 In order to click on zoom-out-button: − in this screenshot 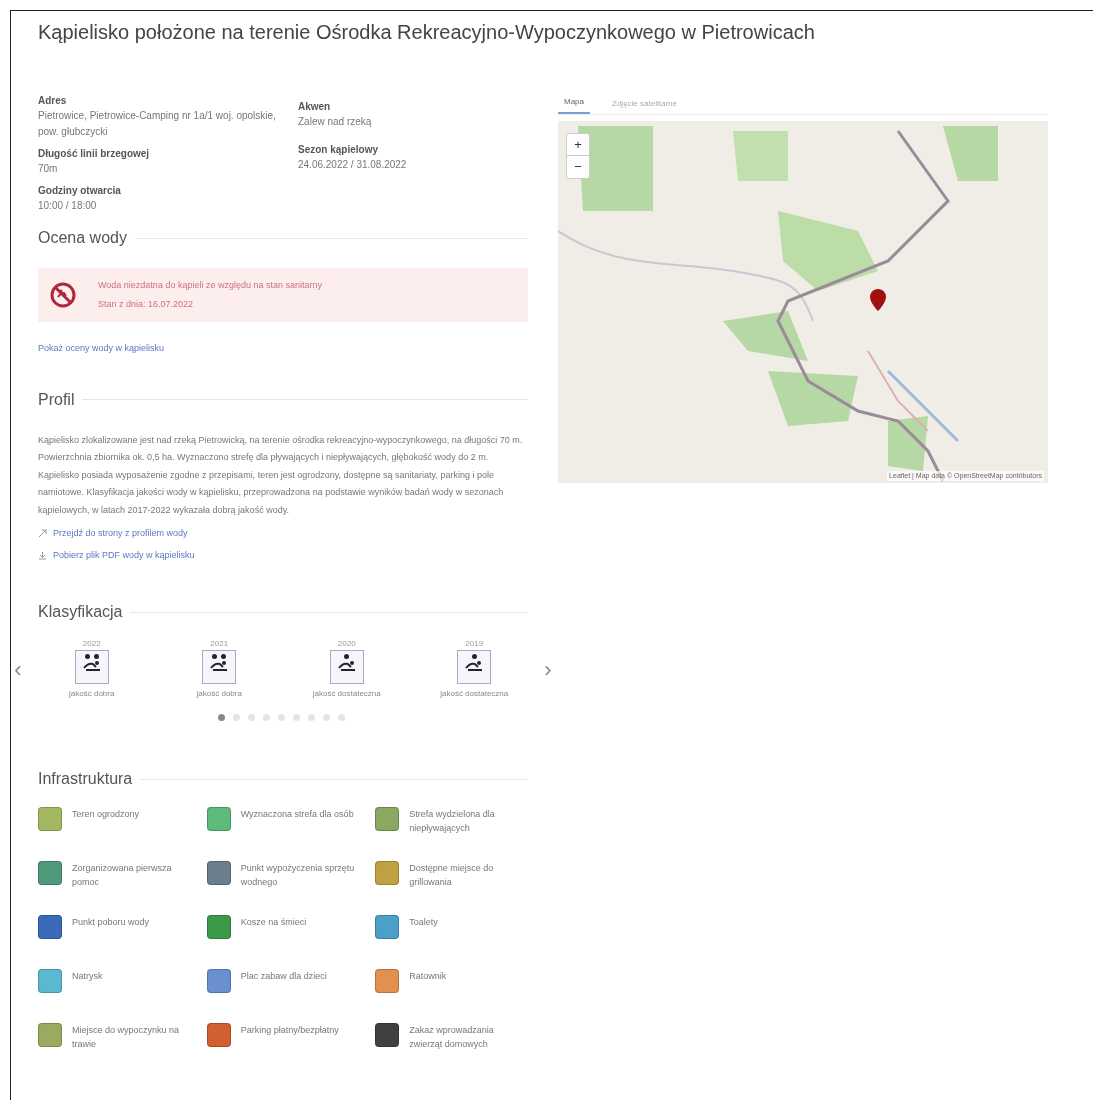, I will do `click(578, 167)`.